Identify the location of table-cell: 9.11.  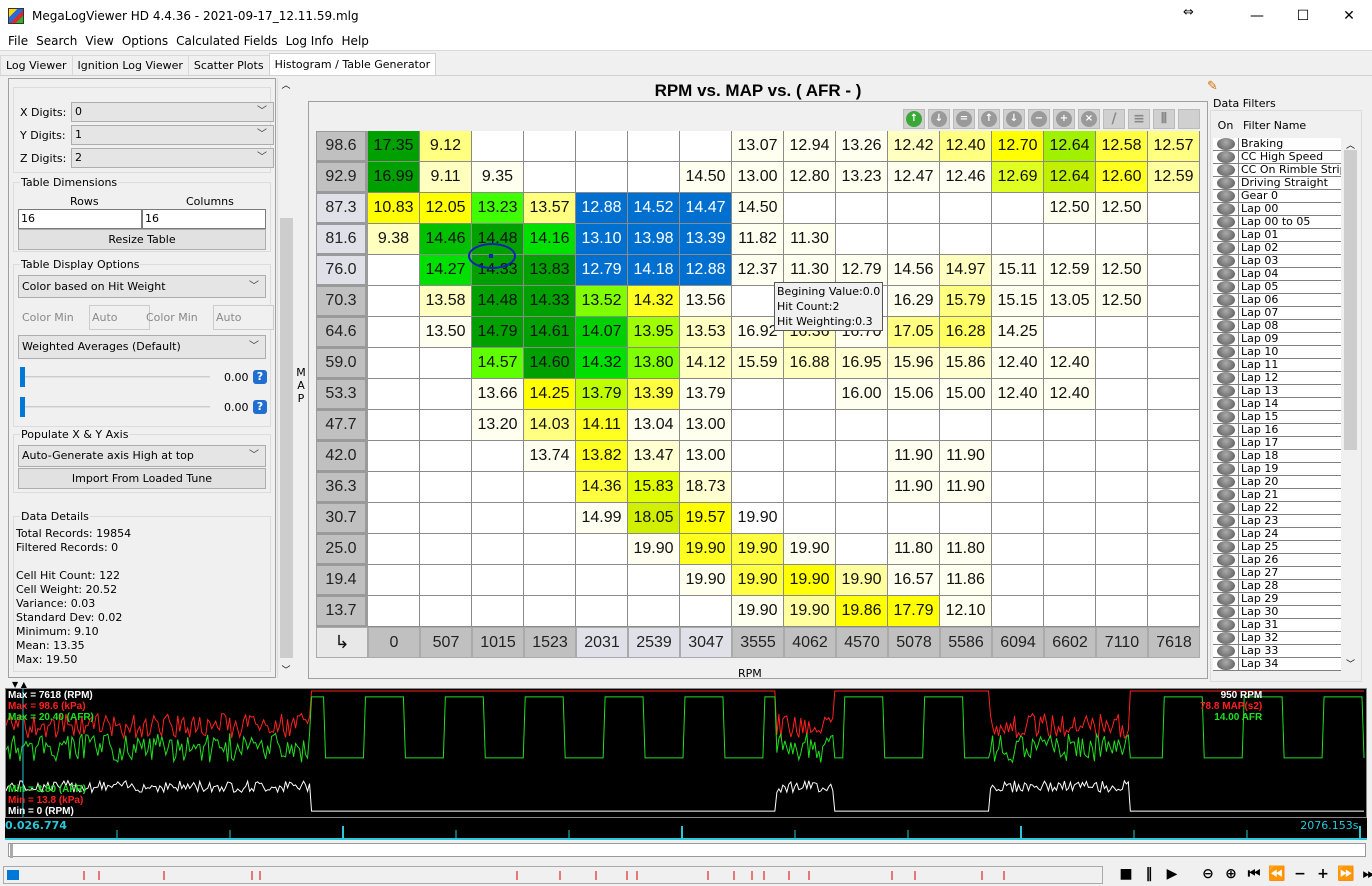
(446, 177).